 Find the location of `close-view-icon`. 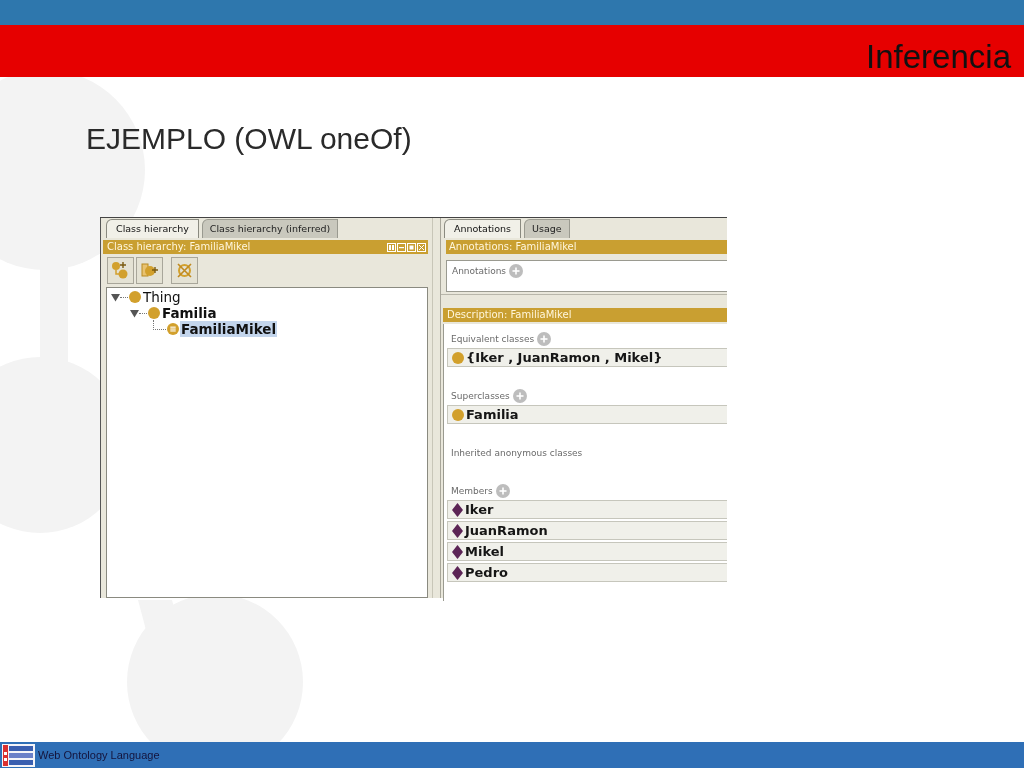

close-view-icon is located at coordinates (421, 247).